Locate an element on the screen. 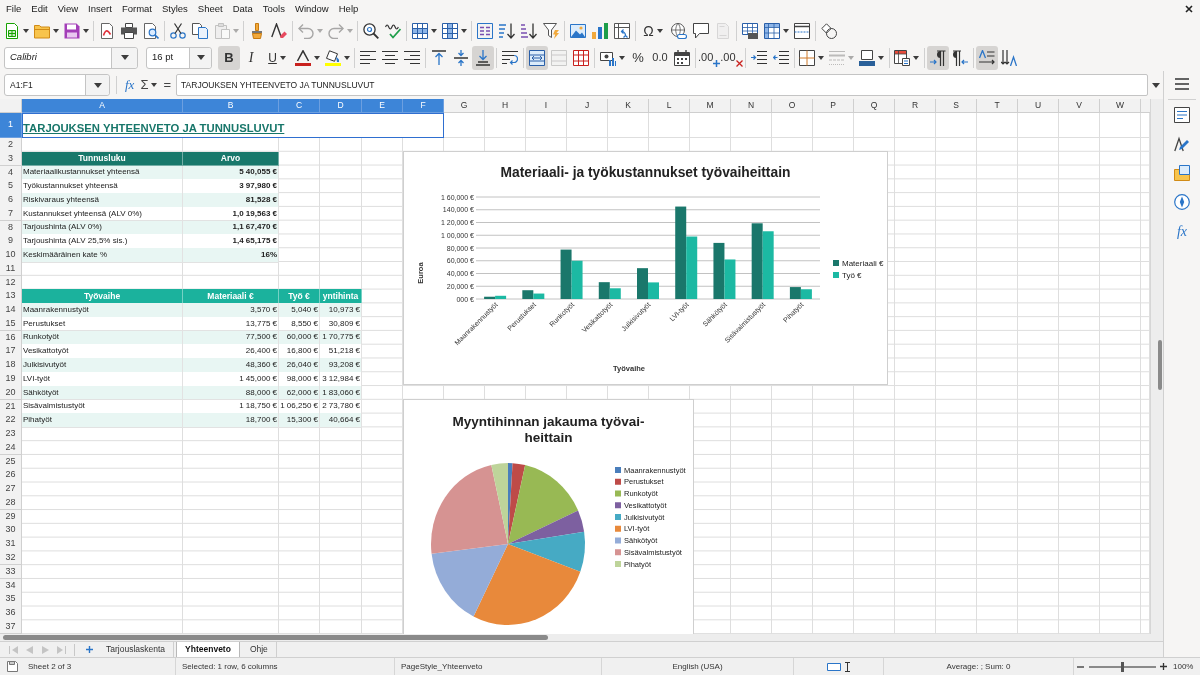 The height and width of the screenshot is (675, 1200). row-header: 17 is located at coordinates (11, 351).